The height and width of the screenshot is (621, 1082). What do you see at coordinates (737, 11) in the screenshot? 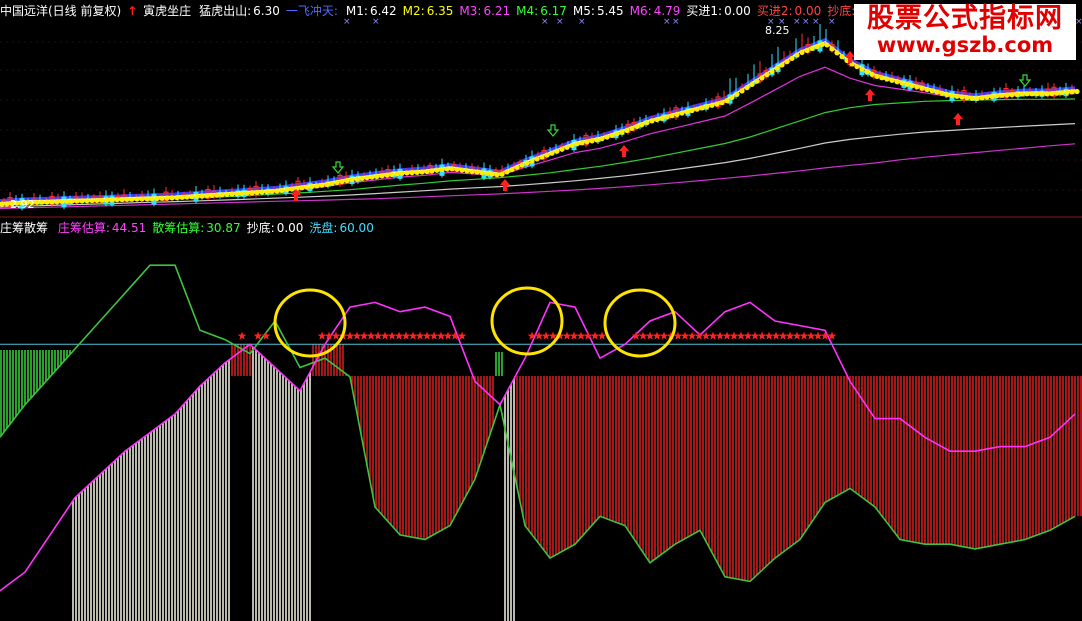
I see `top-header-value-9: 0.00` at bounding box center [737, 11].